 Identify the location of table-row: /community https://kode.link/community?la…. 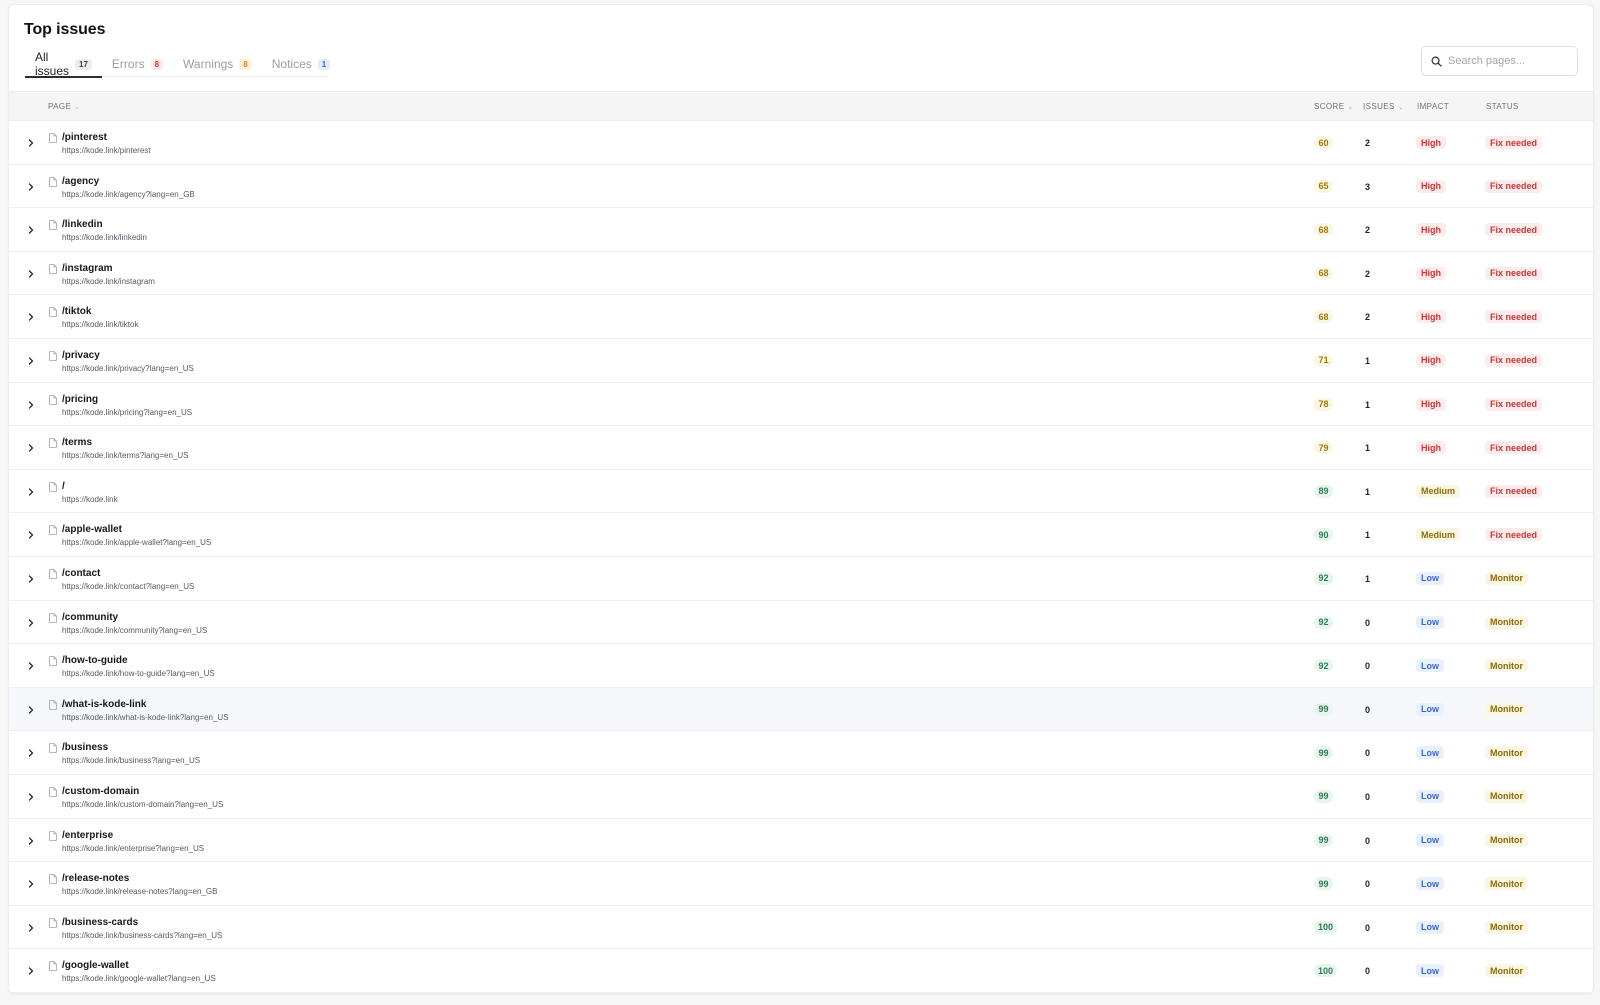
(801, 623).